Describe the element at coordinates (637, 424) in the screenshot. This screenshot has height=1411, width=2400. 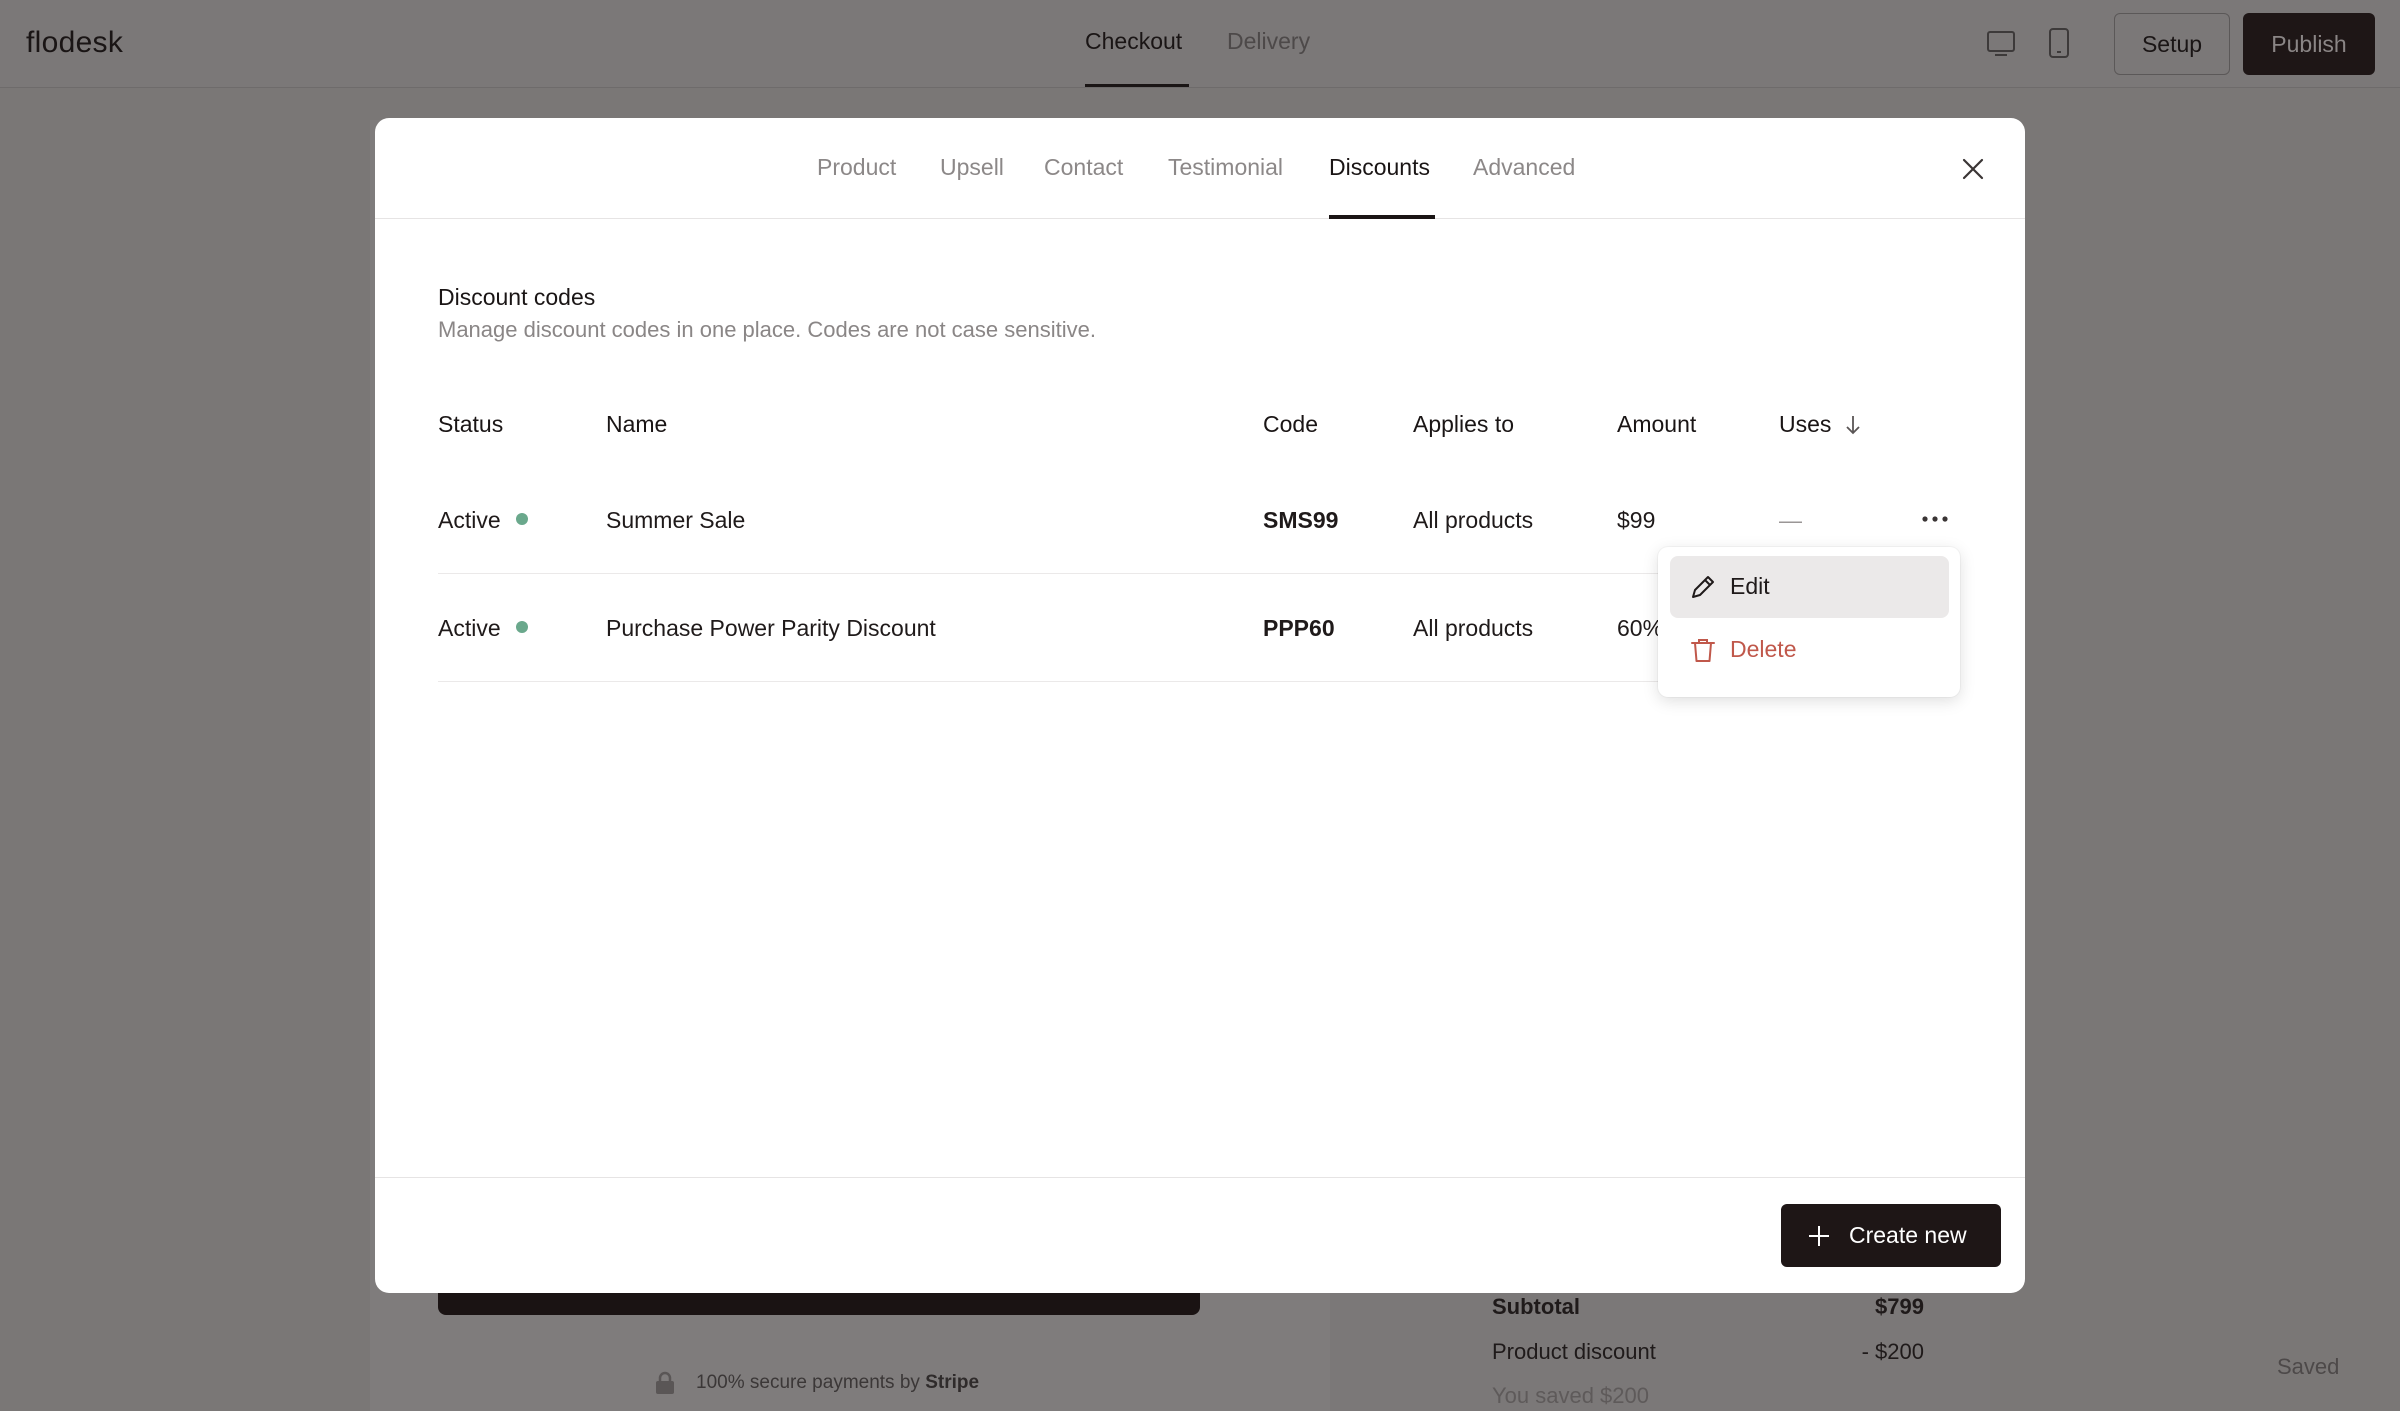
I see `header-name: Name` at that location.